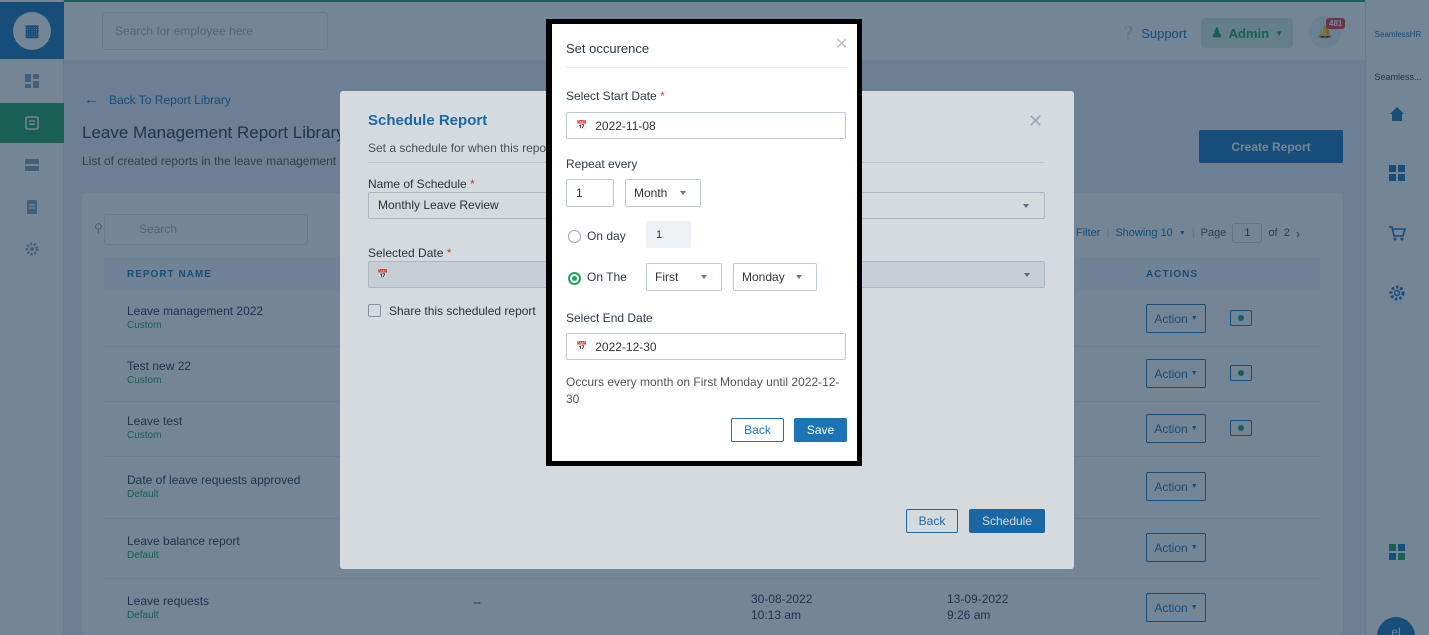 The image size is (1429, 635). What do you see at coordinates (609, 318) in the screenshot?
I see `end-date-label: Select End Date` at bounding box center [609, 318].